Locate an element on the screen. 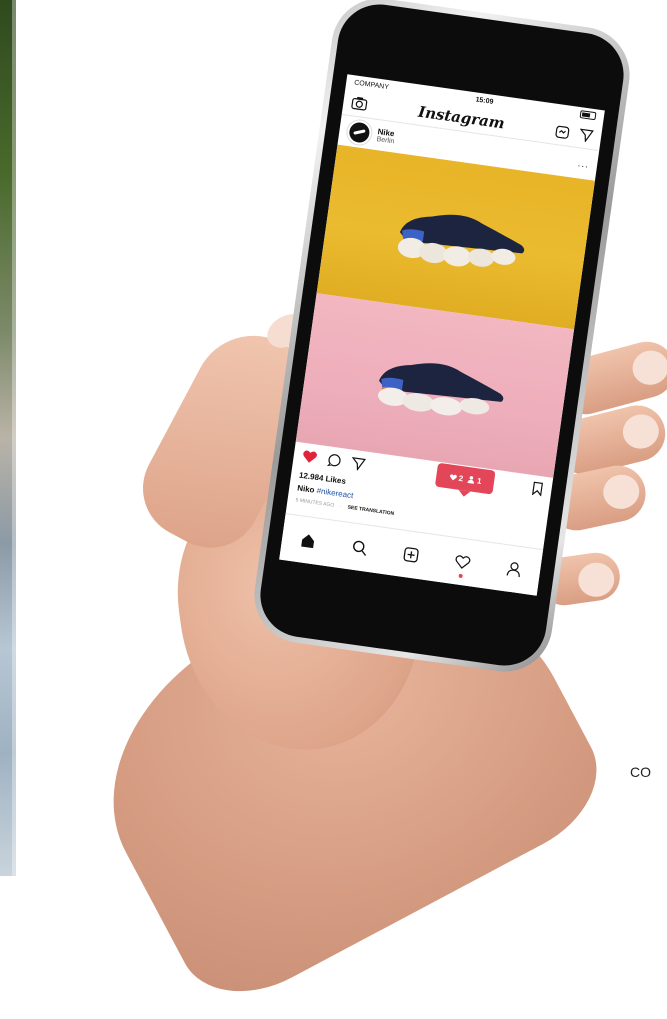  profile-icon is located at coordinates (514, 569).